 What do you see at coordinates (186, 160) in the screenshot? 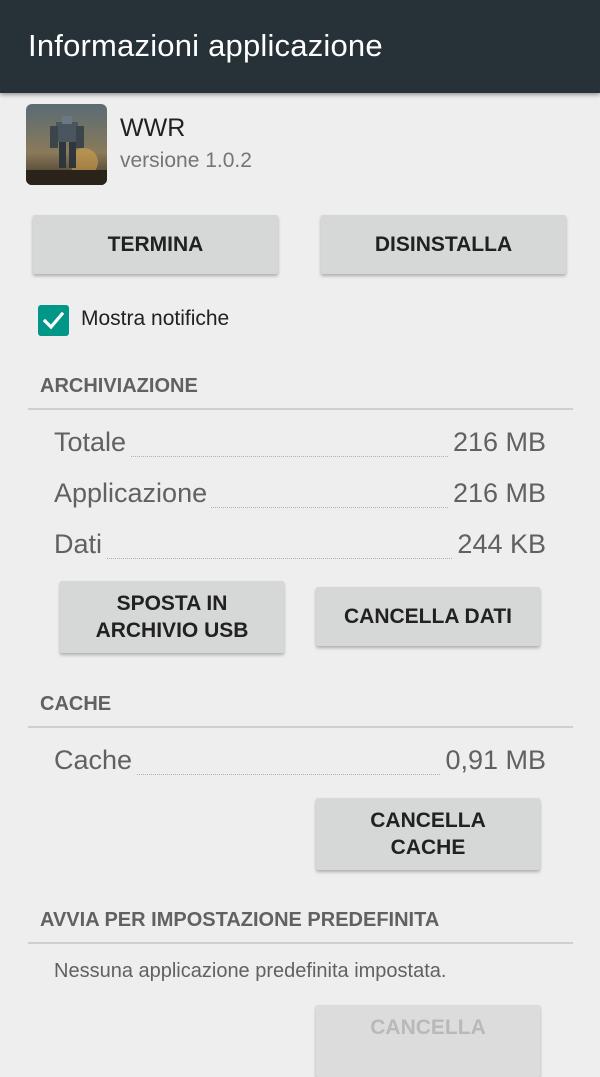
I see `app-version: versione 1.0.2` at bounding box center [186, 160].